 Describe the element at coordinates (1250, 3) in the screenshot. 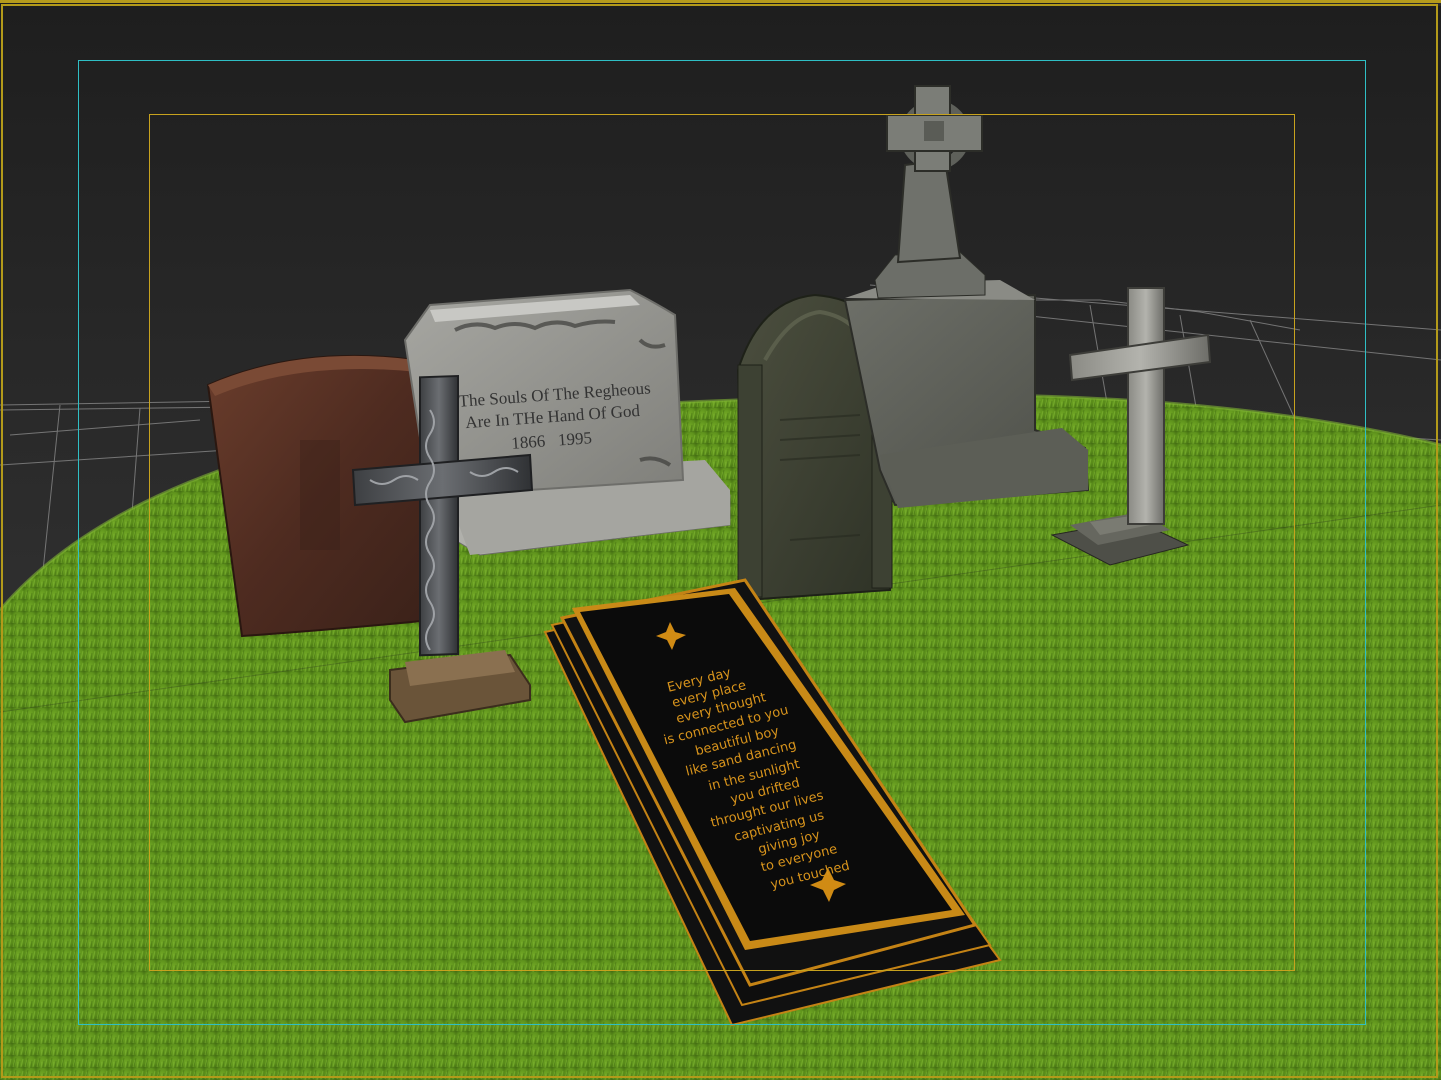

I see `viewport-top-border-right` at that location.